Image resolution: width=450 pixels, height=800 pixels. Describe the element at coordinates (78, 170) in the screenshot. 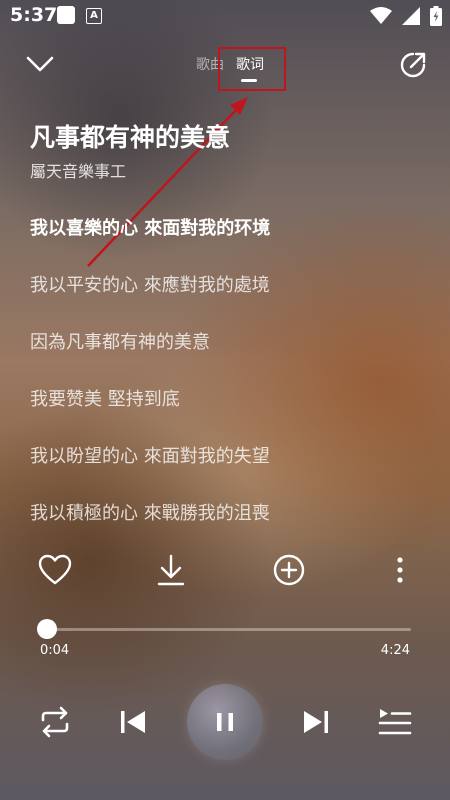

I see `song-artist: 屬天音樂事工` at that location.